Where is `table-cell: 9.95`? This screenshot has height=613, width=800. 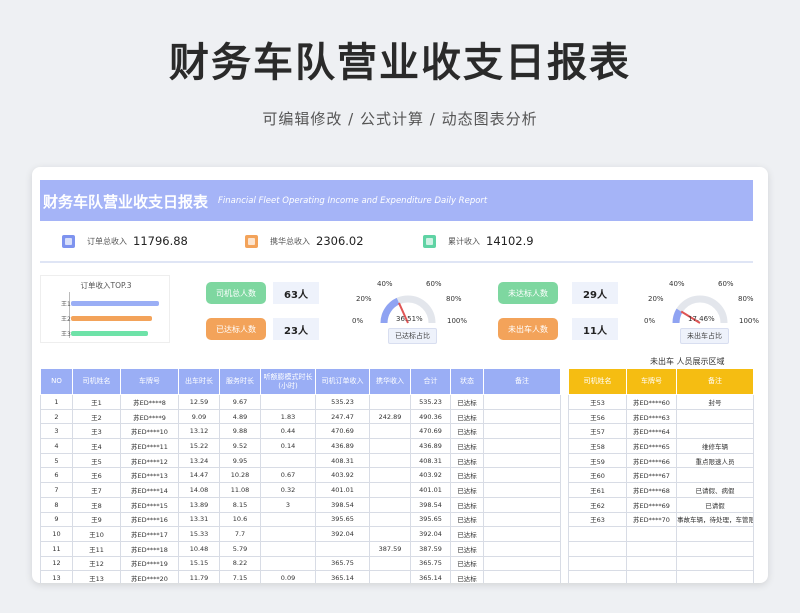 table-cell: 9.95 is located at coordinates (240, 460).